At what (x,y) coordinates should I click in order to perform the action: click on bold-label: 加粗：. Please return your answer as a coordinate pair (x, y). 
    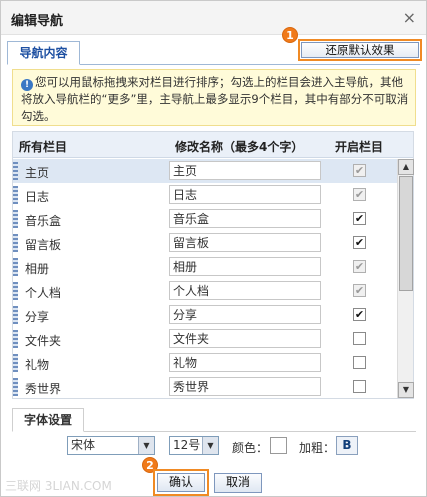
    Looking at the image, I should click on (317, 448).